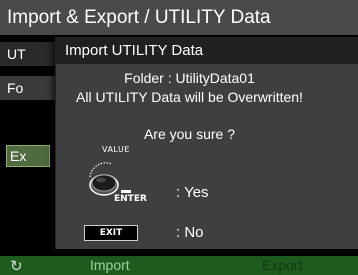 This screenshot has height=275, width=358. Describe the element at coordinates (130, 199) in the screenshot. I see `enter-label: ENTER` at that location.